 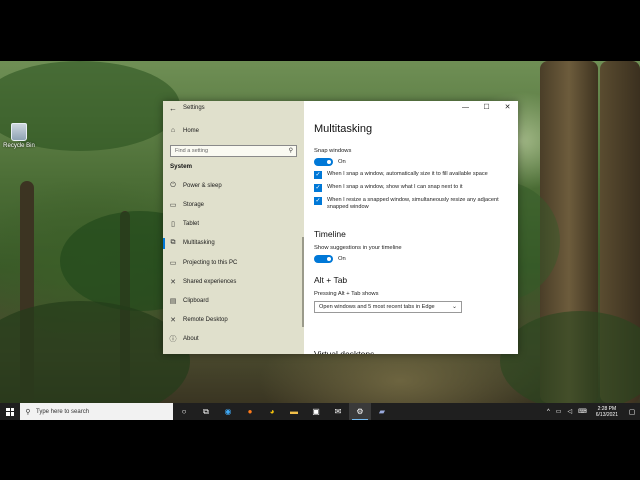 I want to click on alt-tab-label: Pressing Alt + Tab shows, so click(x=346, y=294).